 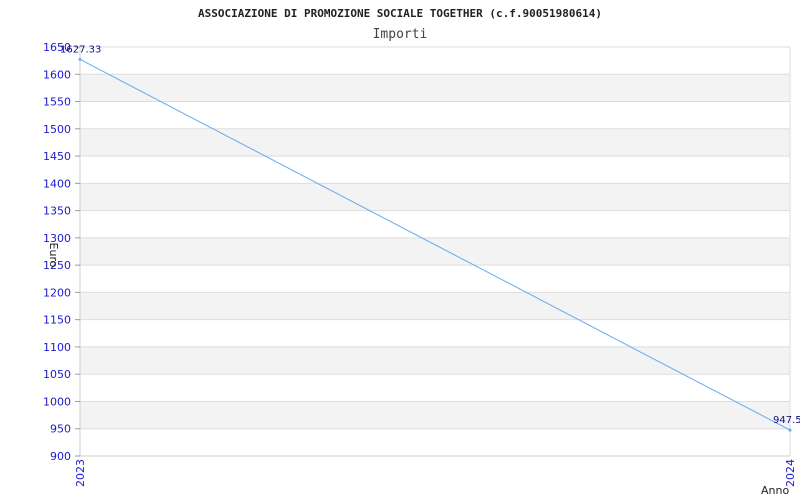 I want to click on y-tick-label: 1100, so click(x=57, y=347).